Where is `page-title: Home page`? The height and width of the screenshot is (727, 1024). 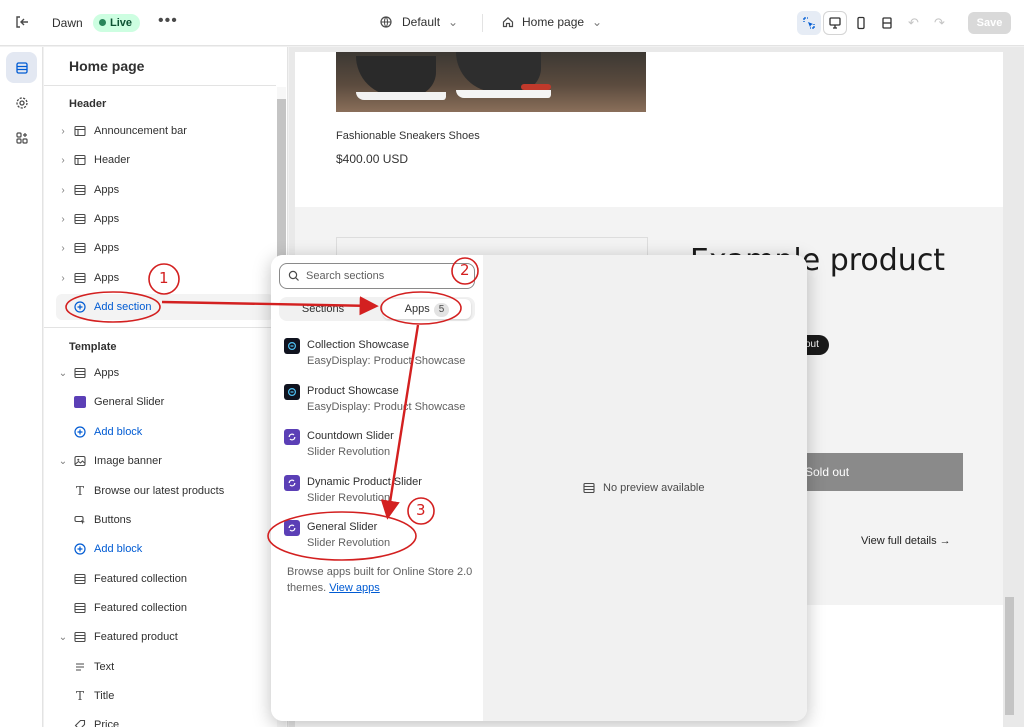
page-title: Home page is located at coordinates (107, 66).